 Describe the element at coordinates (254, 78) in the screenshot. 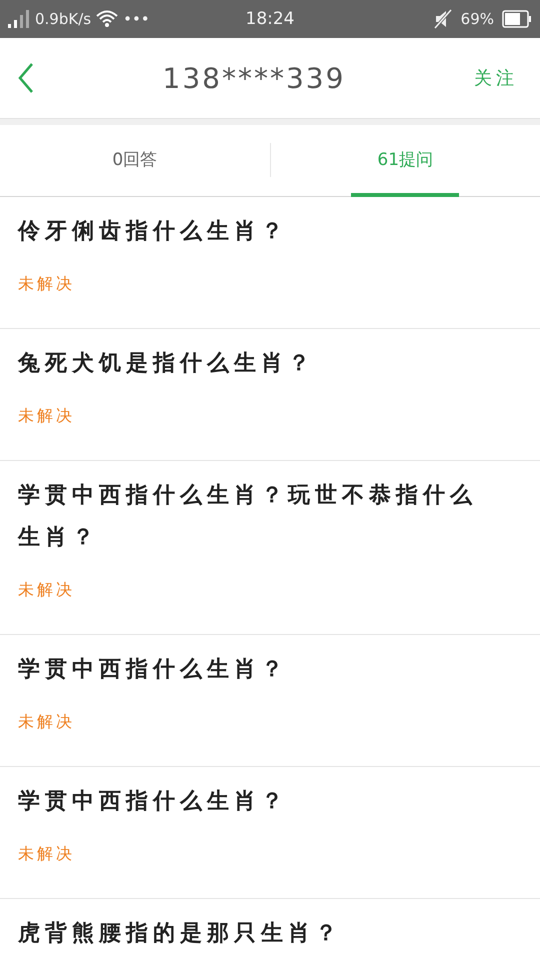

I see `page-title: 138****339` at that location.